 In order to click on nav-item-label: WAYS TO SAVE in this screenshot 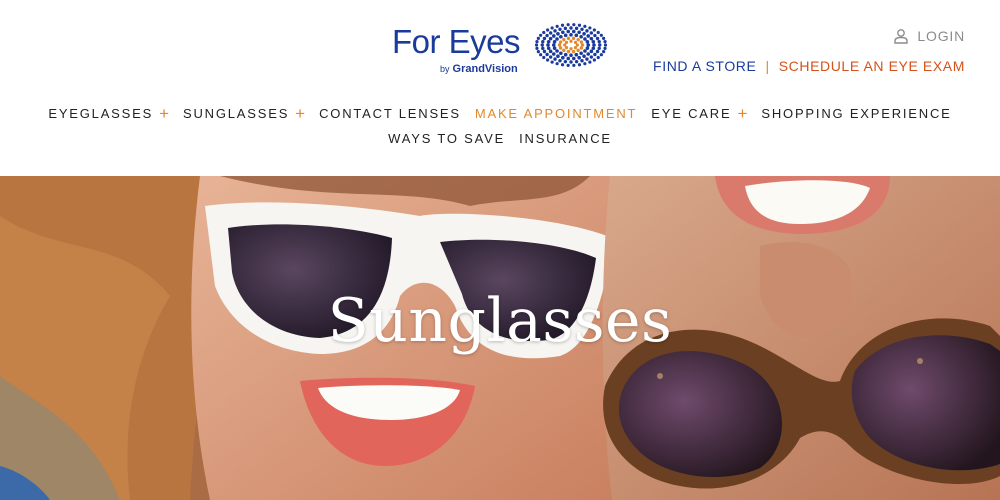, I will do `click(447, 138)`.